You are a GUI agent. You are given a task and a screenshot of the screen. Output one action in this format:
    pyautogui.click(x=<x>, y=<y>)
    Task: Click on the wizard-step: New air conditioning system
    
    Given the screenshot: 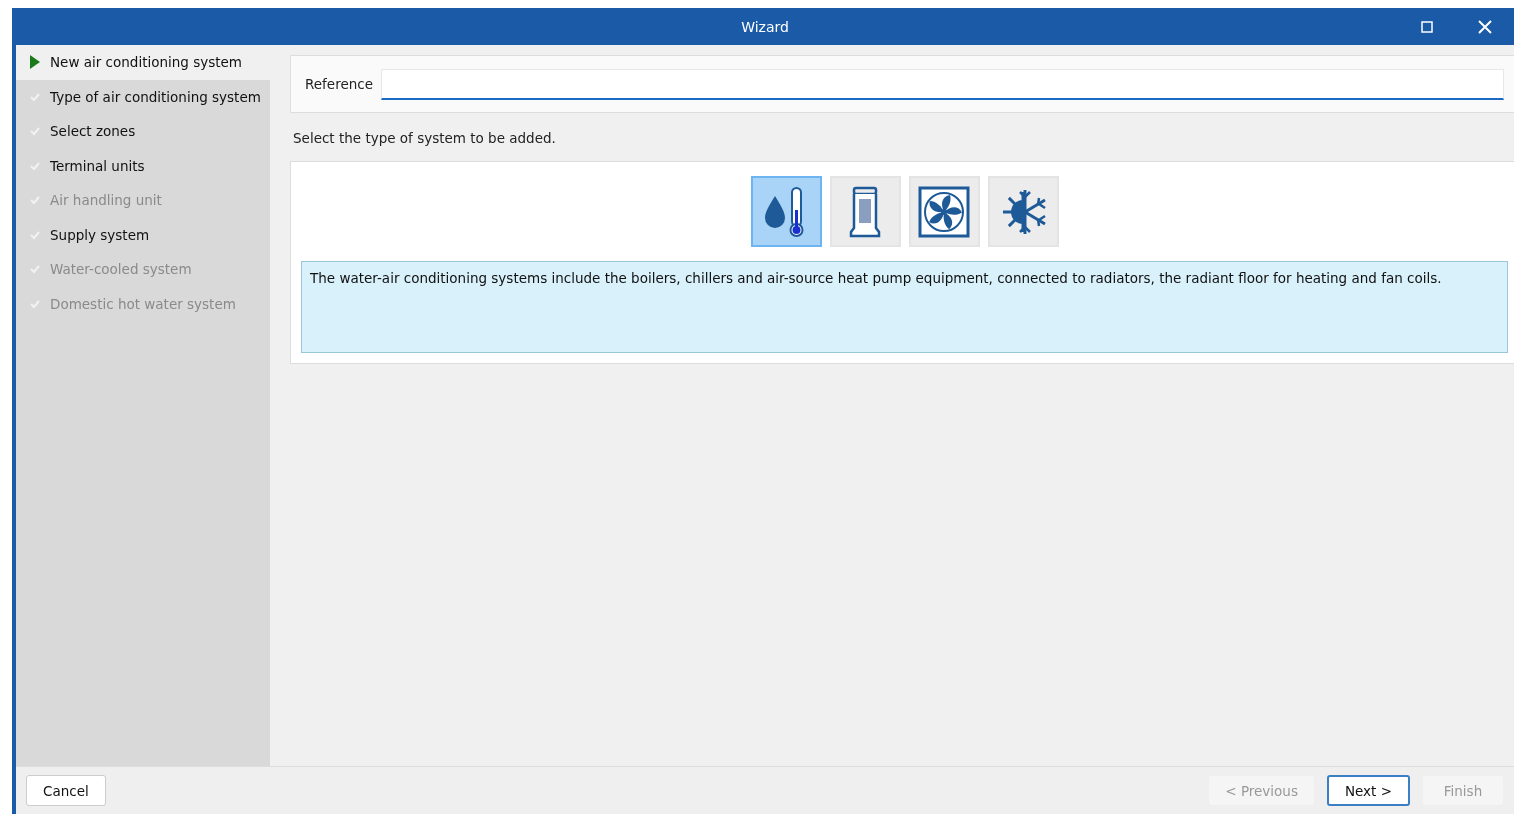 What is the action you would take?
    pyautogui.click(x=143, y=62)
    